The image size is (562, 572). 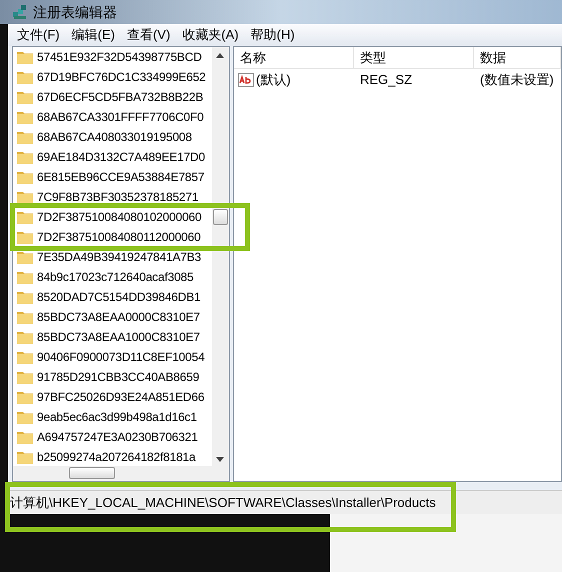 What do you see at coordinates (118, 317) in the screenshot?
I see `tree-item: 85BDC73A8EAA0000C8310E7` at bounding box center [118, 317].